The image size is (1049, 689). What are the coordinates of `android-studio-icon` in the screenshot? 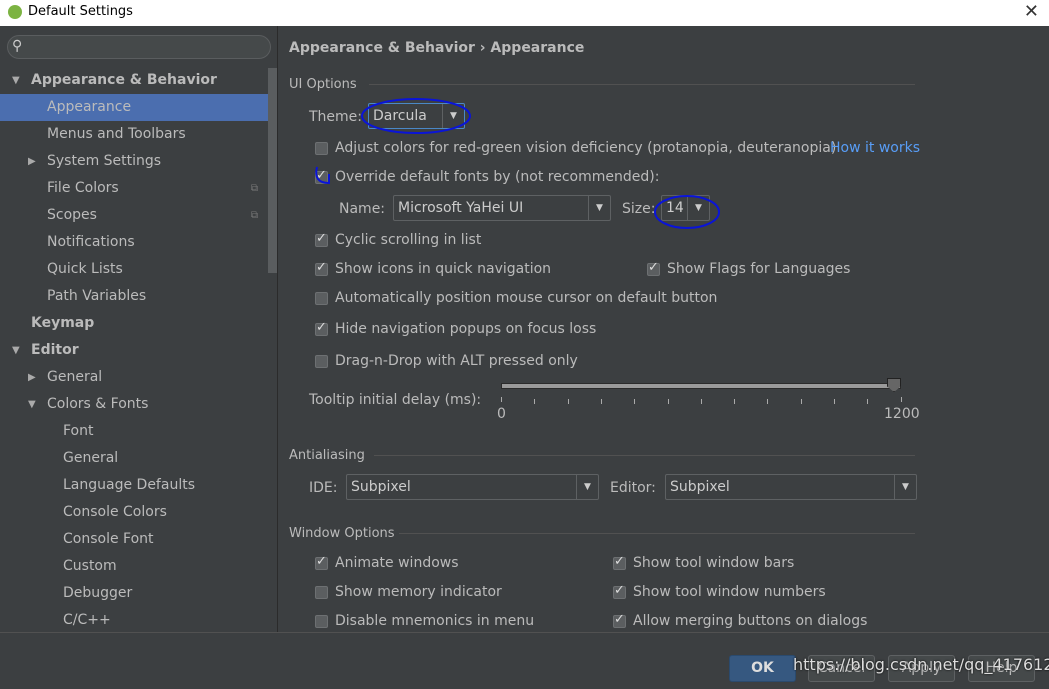 It's located at (15, 12).